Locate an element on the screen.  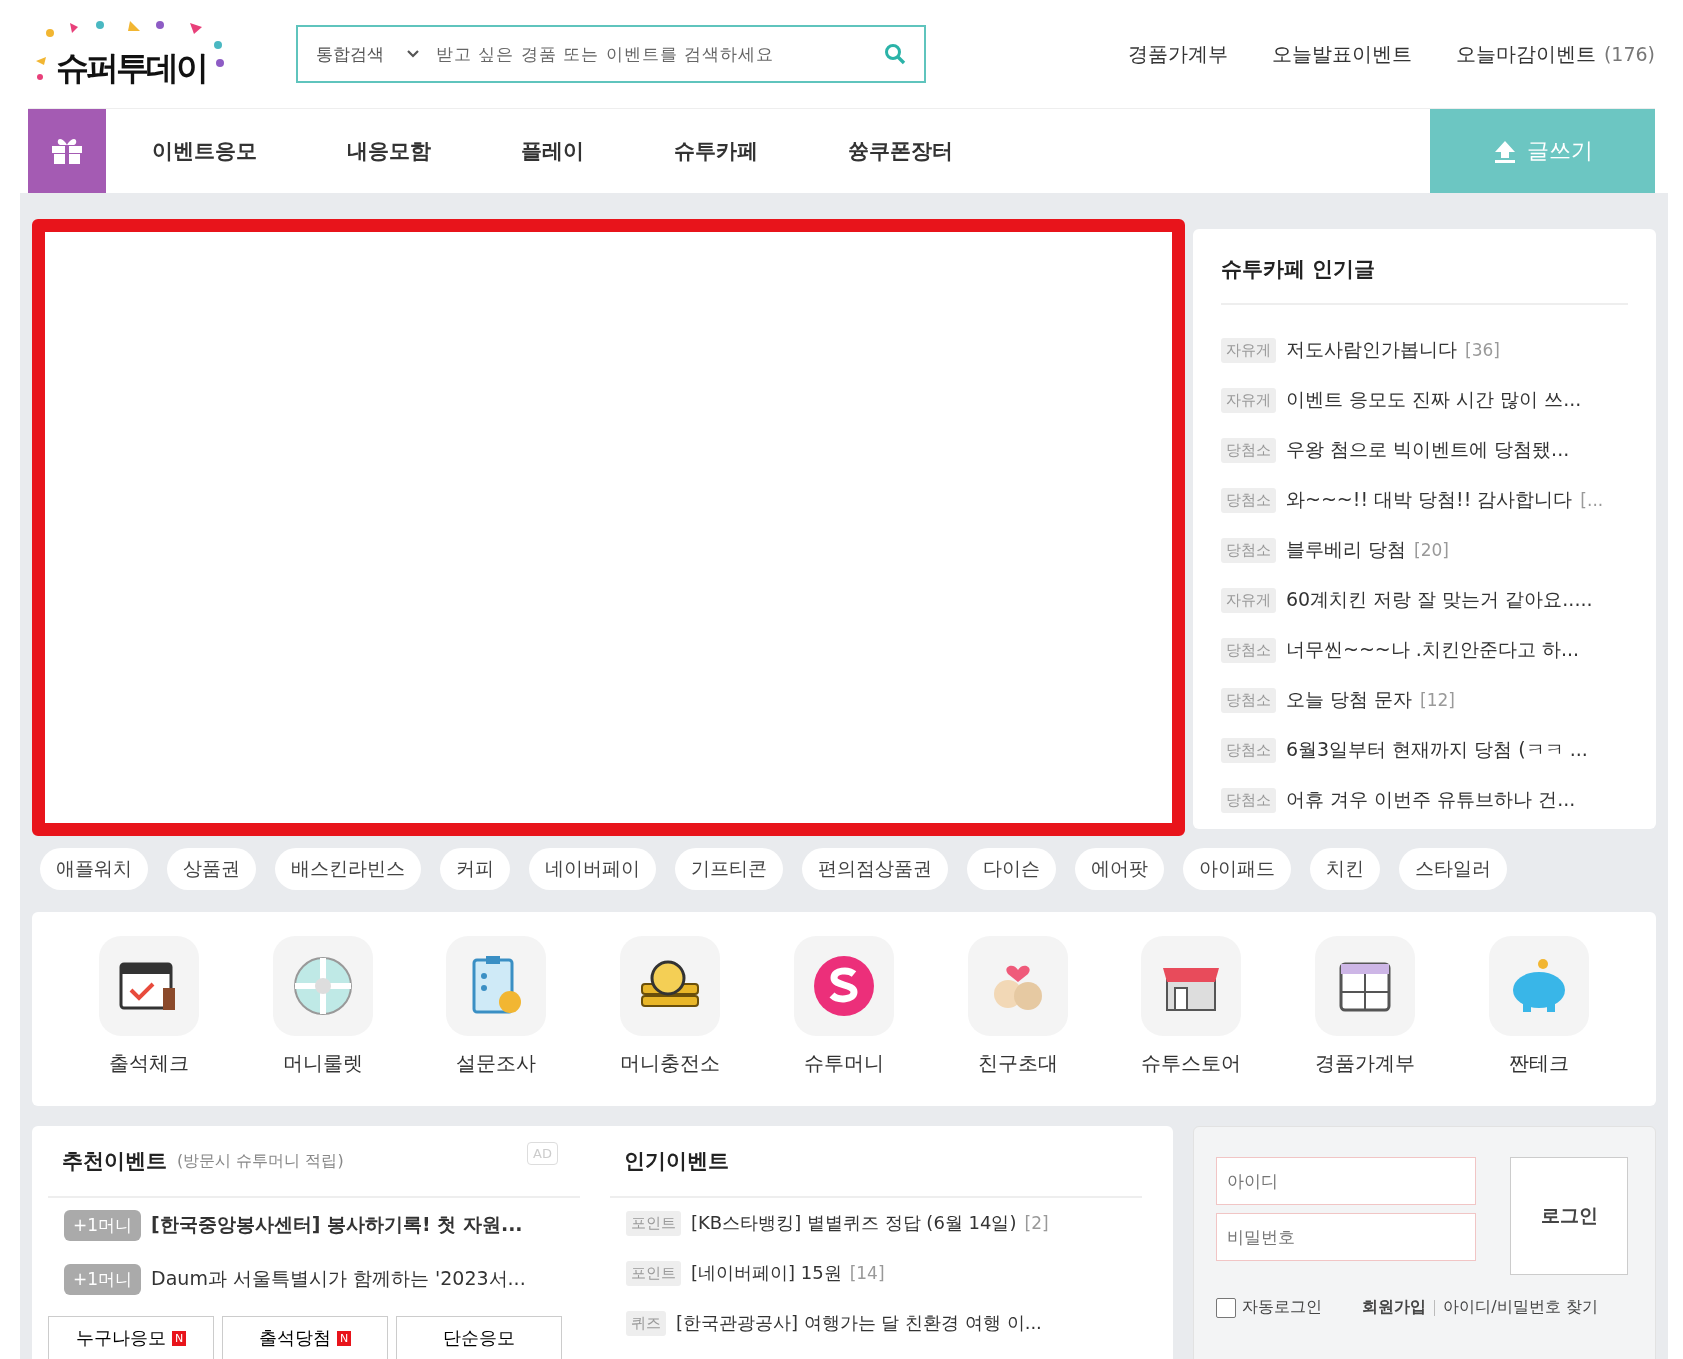
quick-menu-label: 슈투머니 is located at coordinates (843, 1063).